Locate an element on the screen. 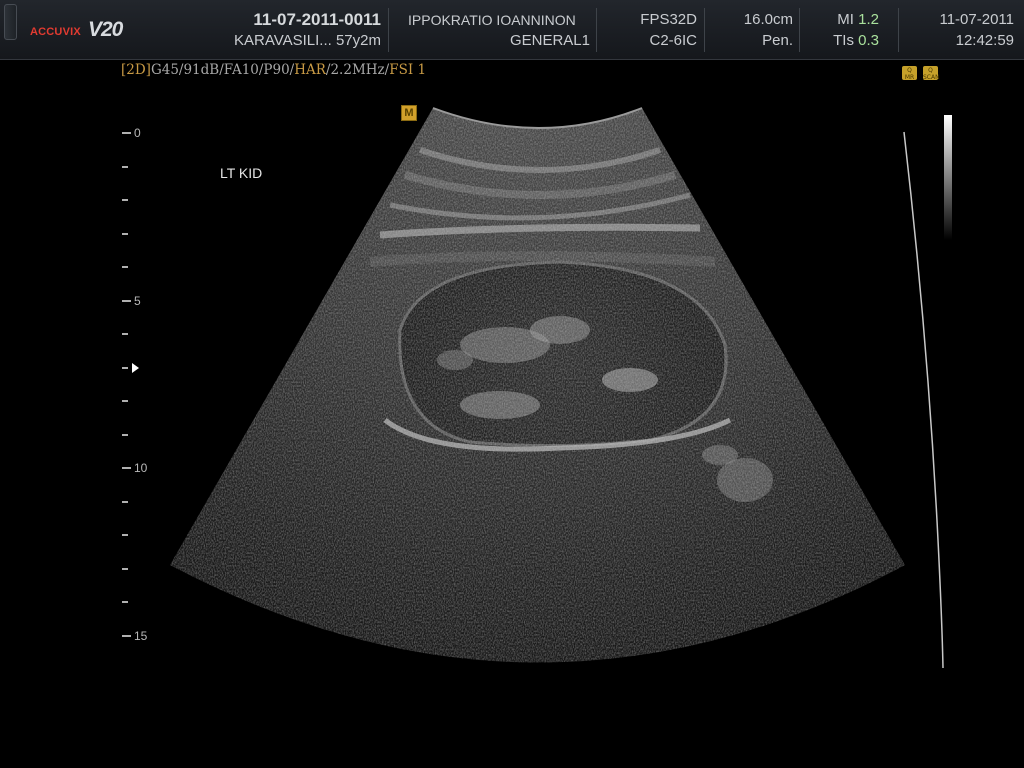  depth-label-0: 0 is located at coordinates (137, 133).